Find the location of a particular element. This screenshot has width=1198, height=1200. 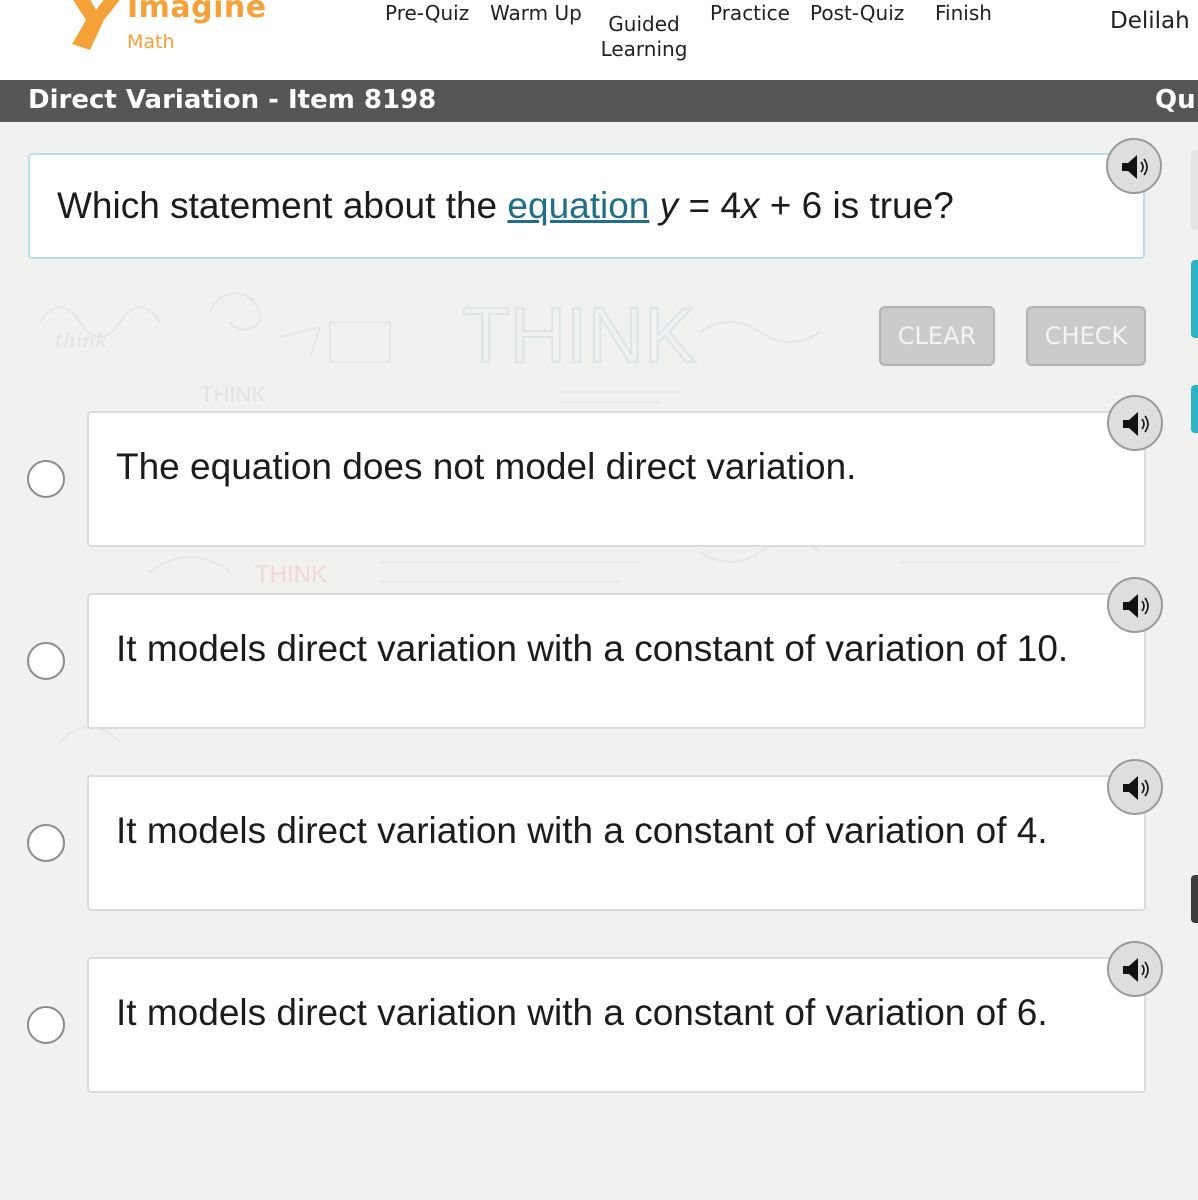

answer-2-audio-button is located at coordinates (1135, 605).